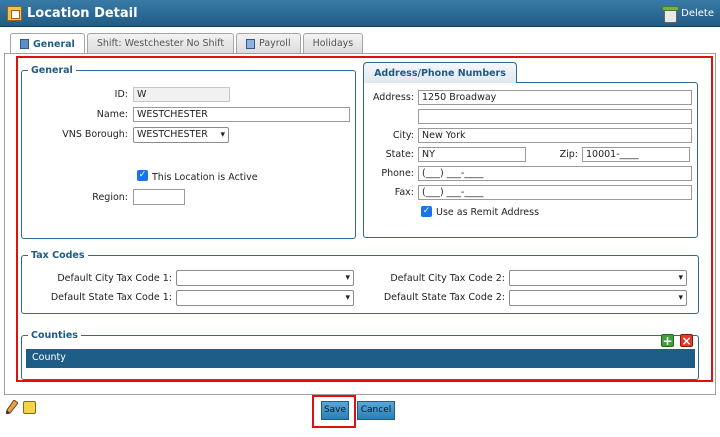 This screenshot has height=437, width=720. What do you see at coordinates (112, 114) in the screenshot?
I see `name-label: Name:` at bounding box center [112, 114].